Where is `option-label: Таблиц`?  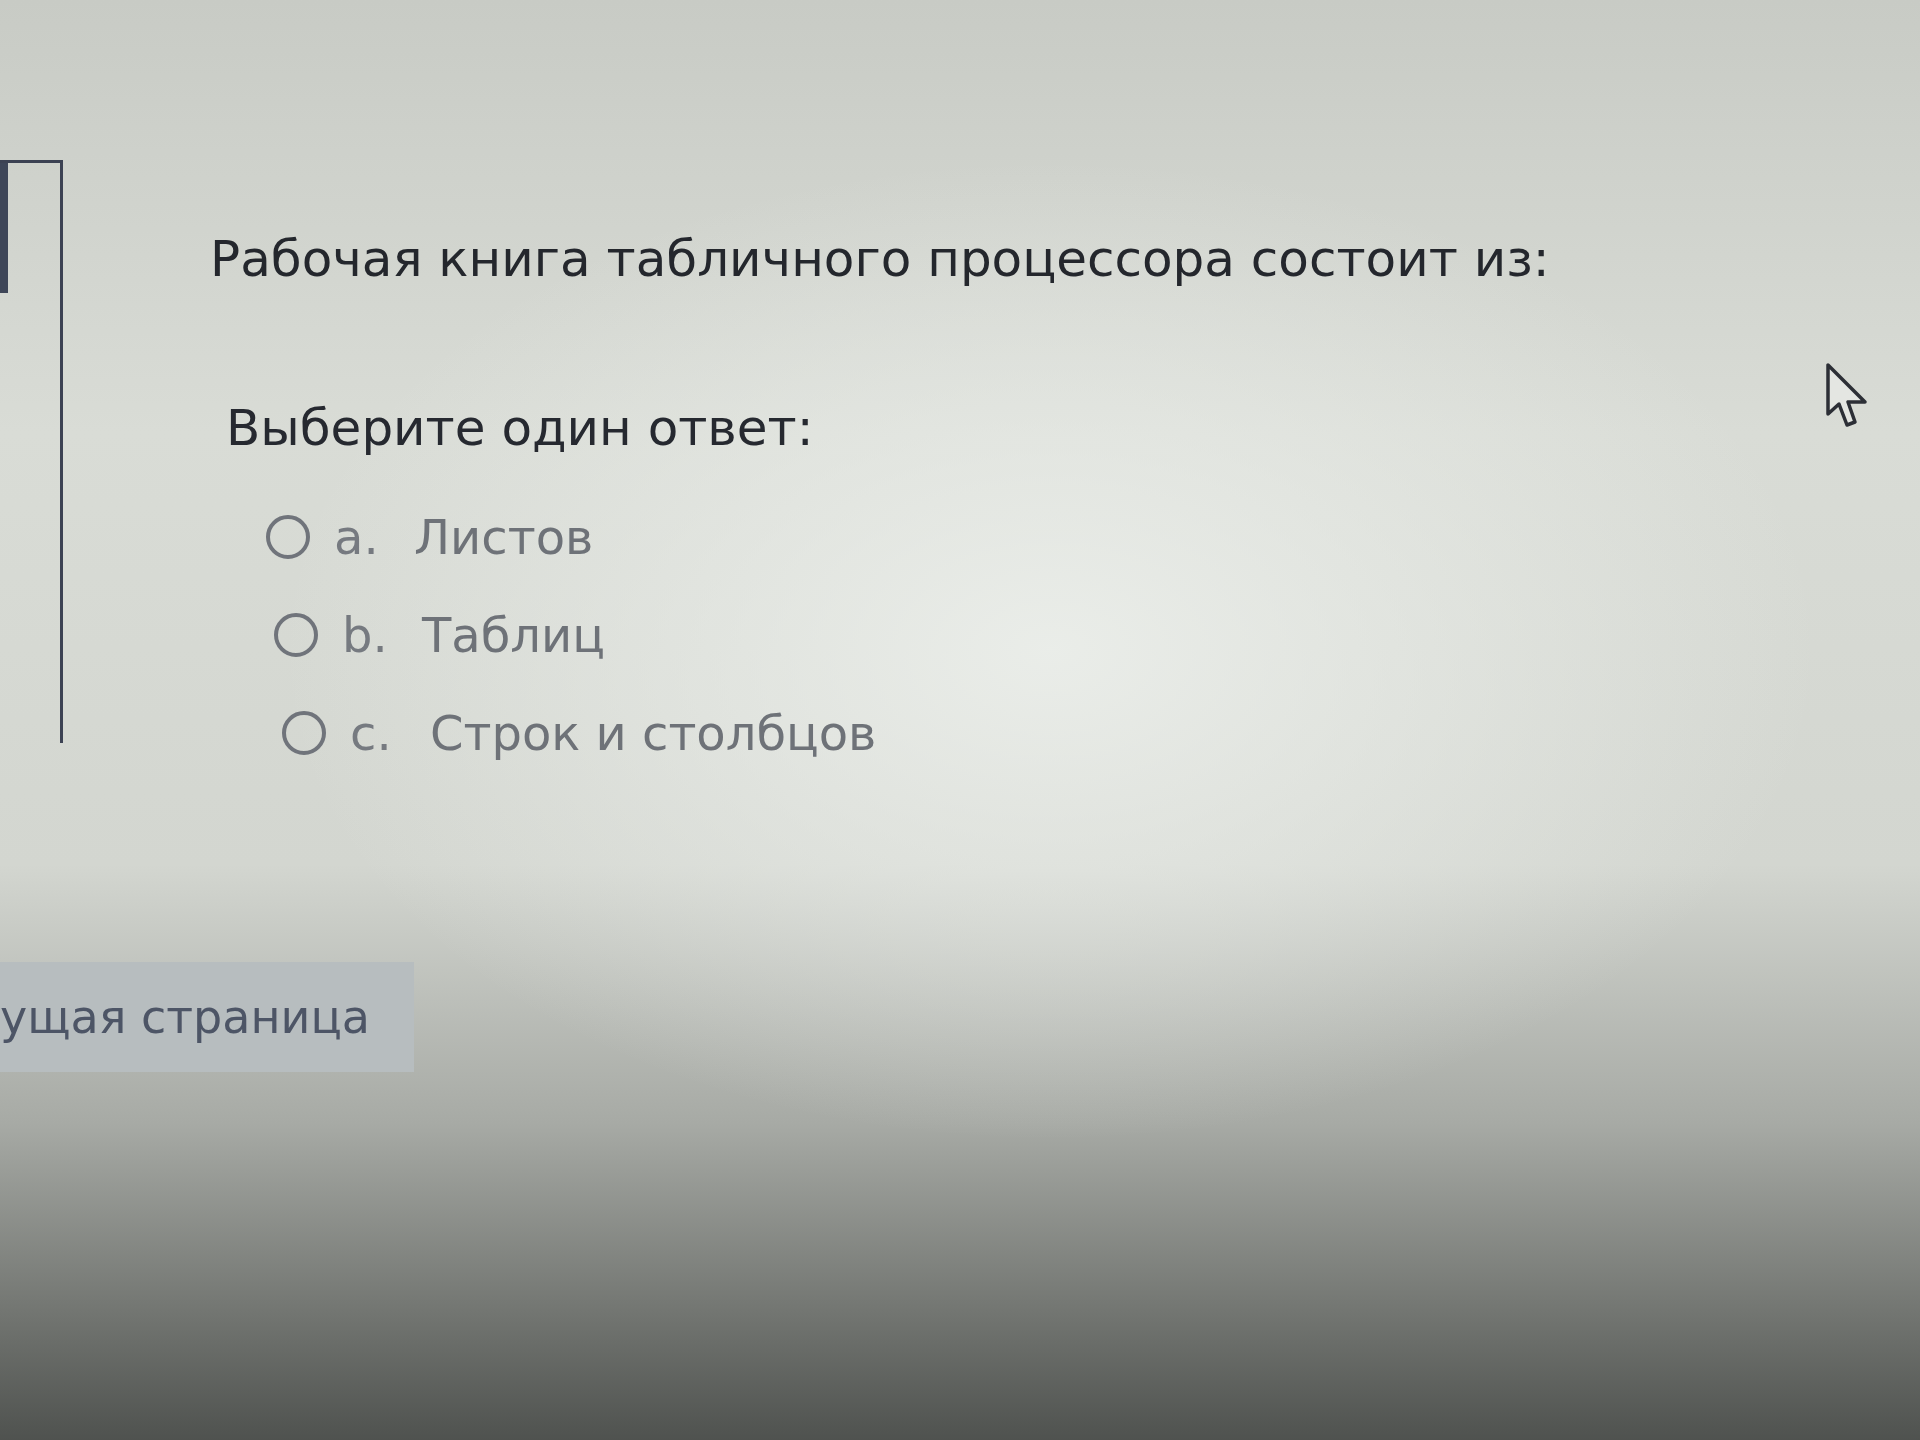 option-label: Таблиц is located at coordinates (513, 635).